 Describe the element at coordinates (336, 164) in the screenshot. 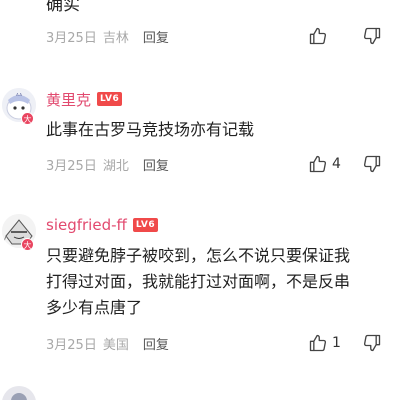

I see `like-count: 4` at that location.